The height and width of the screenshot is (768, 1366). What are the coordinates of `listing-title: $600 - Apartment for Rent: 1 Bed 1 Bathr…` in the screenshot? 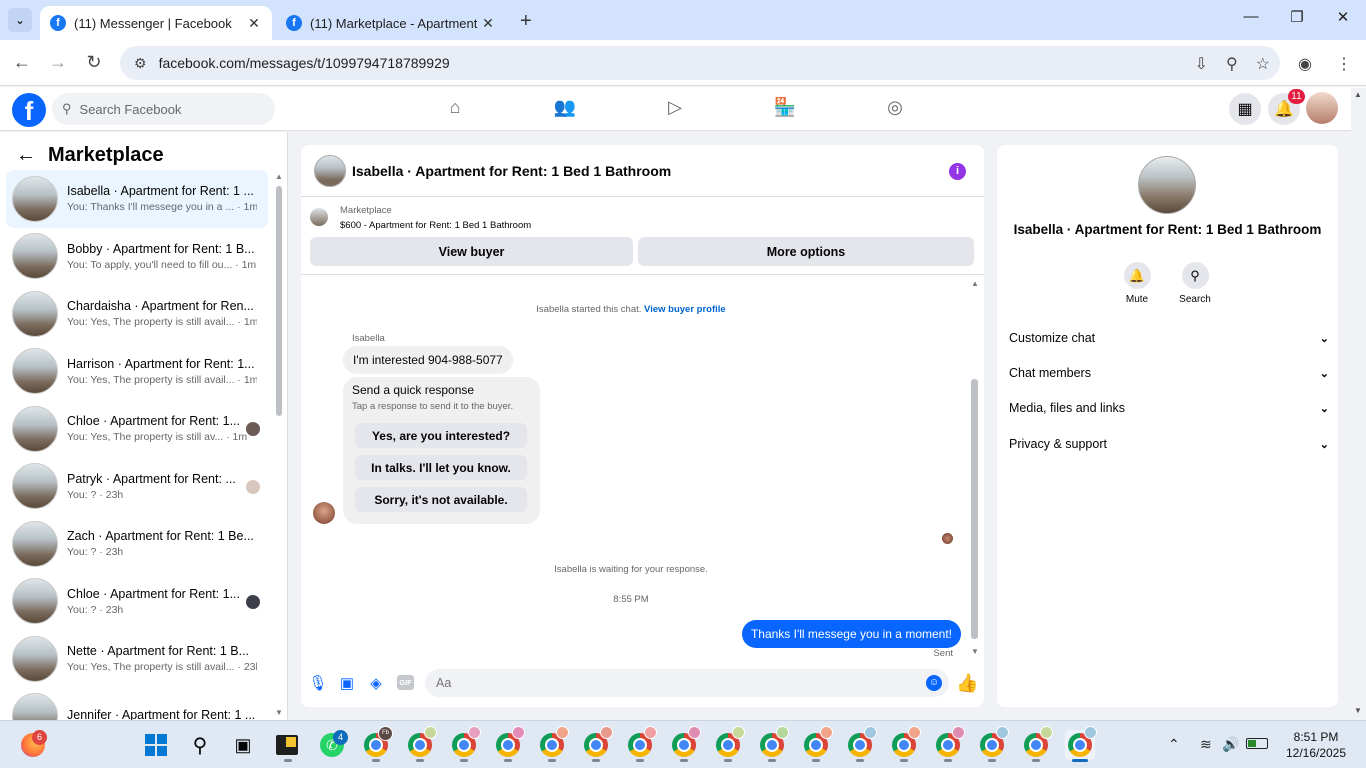 It's located at (435, 225).